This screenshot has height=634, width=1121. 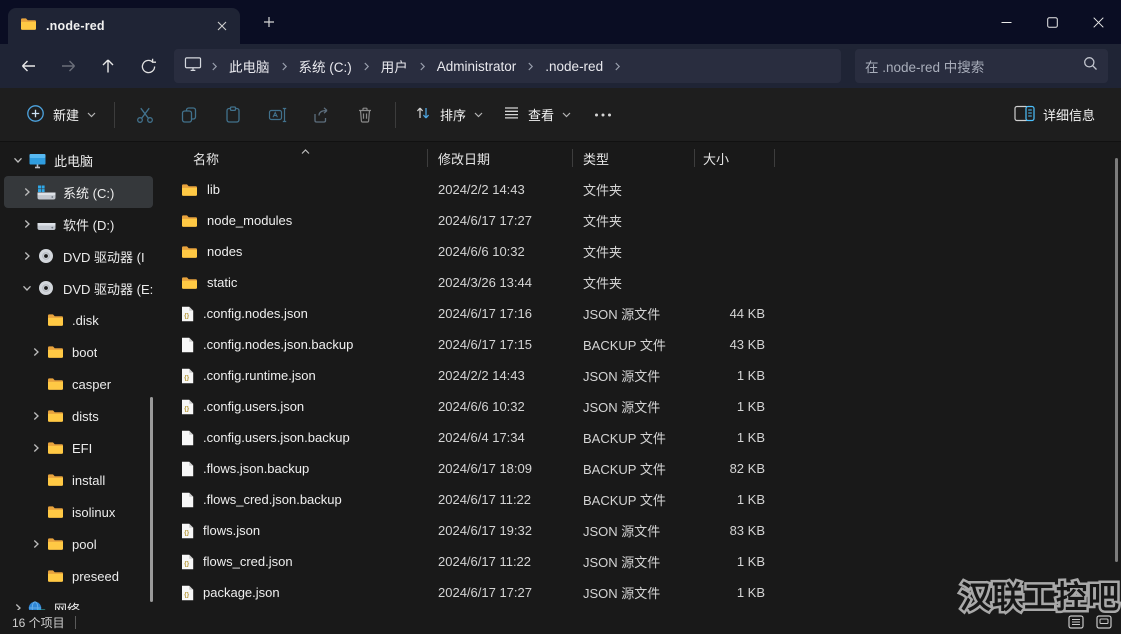 What do you see at coordinates (78, 544) in the screenshot?
I see `sidebar-item: pool` at bounding box center [78, 544].